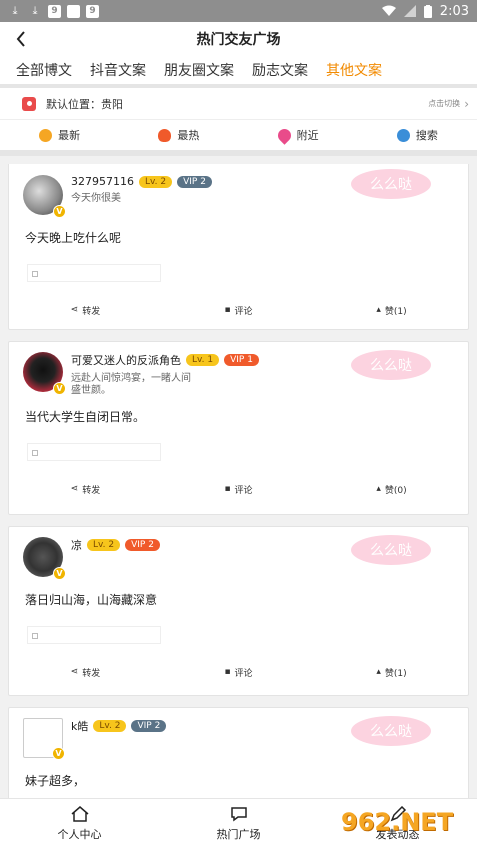 The width and height of the screenshot is (477, 848). I want to click on like-button: ▴ 赞(0), so click(391, 489).